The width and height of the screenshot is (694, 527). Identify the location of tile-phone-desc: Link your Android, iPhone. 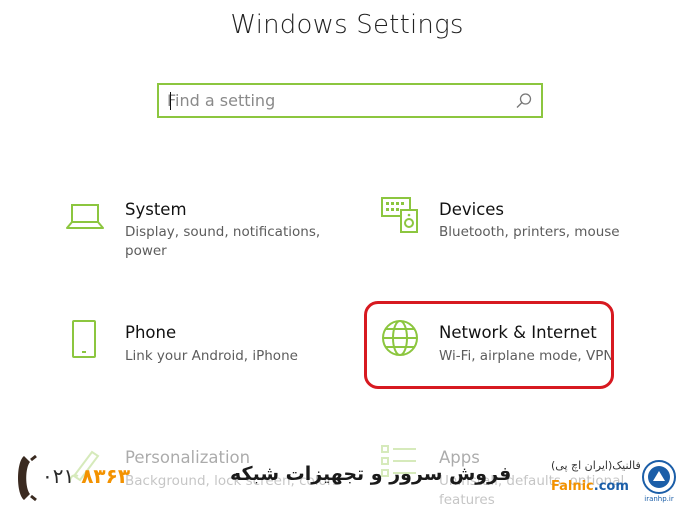
(211, 356).